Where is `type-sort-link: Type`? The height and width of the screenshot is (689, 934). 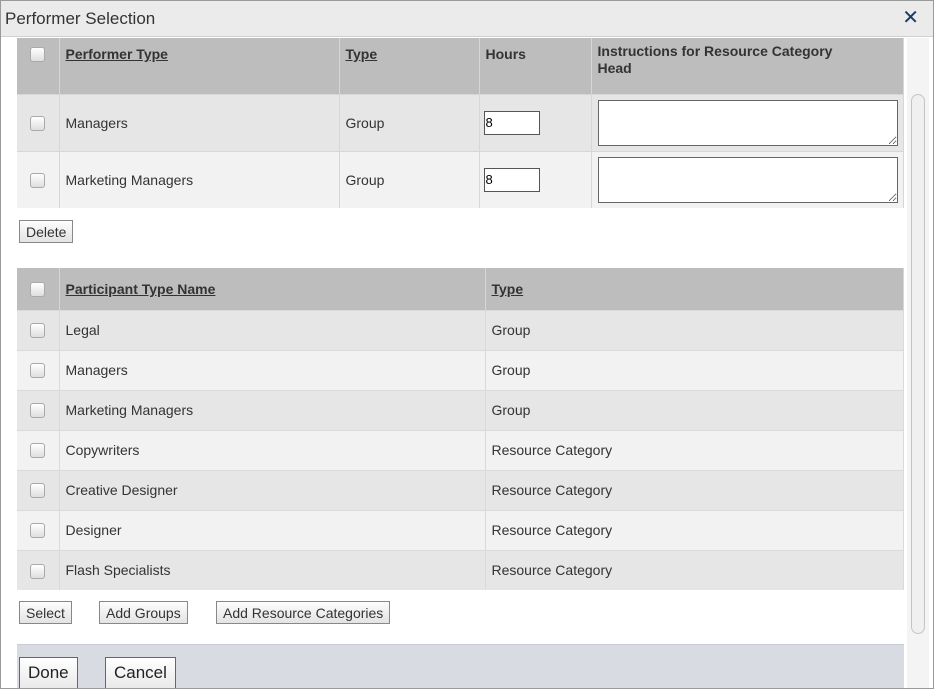
type-sort-link: Type is located at coordinates (362, 54).